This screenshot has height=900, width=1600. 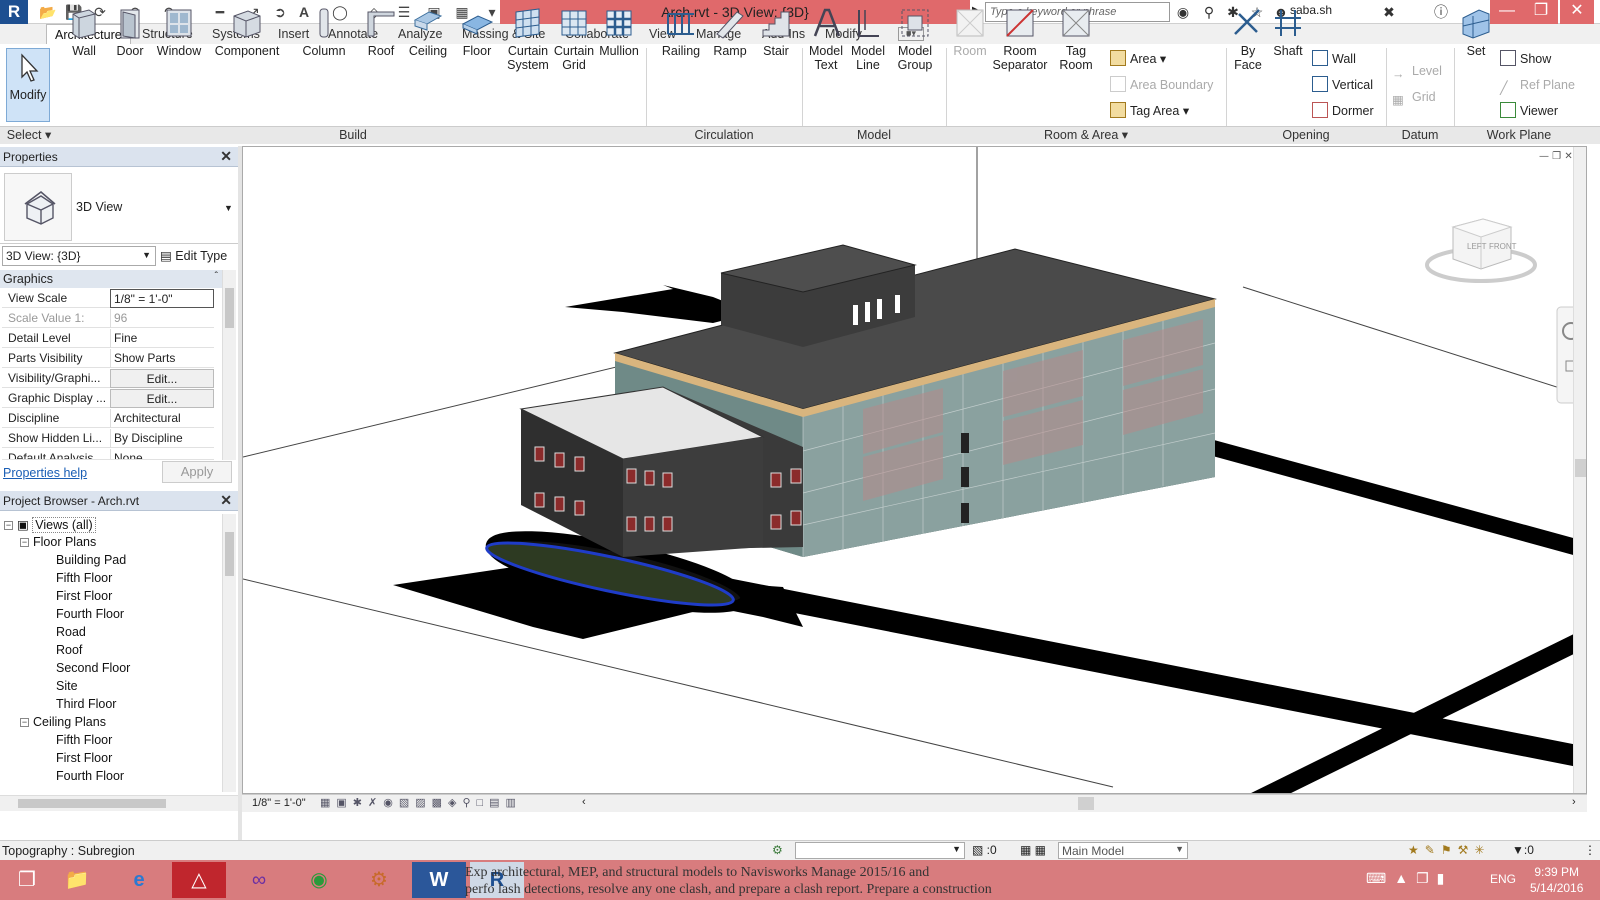 What do you see at coordinates (119, 803) in the screenshot?
I see `browser-hscrollbar` at bounding box center [119, 803].